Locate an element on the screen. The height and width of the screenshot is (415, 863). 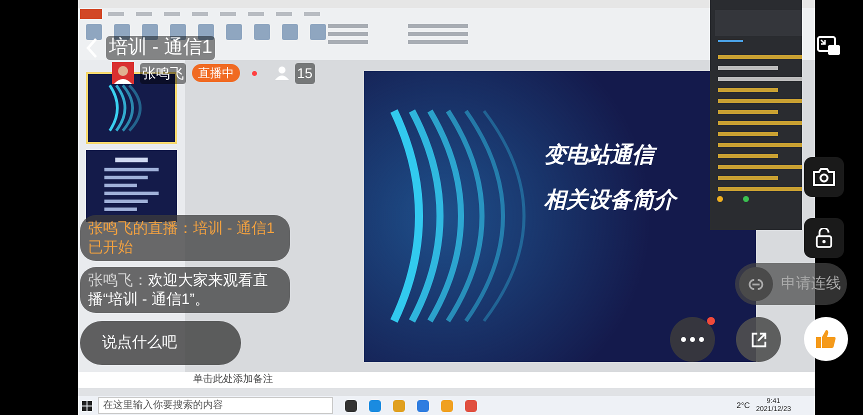
connect-button: 申请连线 is located at coordinates (791, 284).